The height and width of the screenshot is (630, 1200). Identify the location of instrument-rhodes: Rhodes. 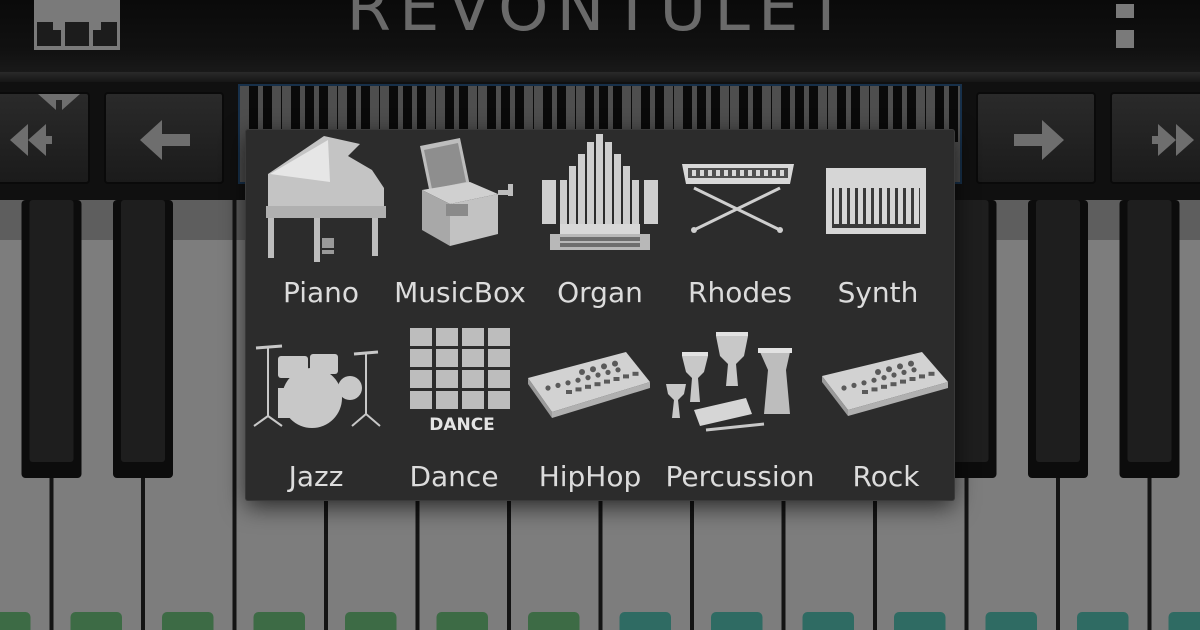
(740, 223).